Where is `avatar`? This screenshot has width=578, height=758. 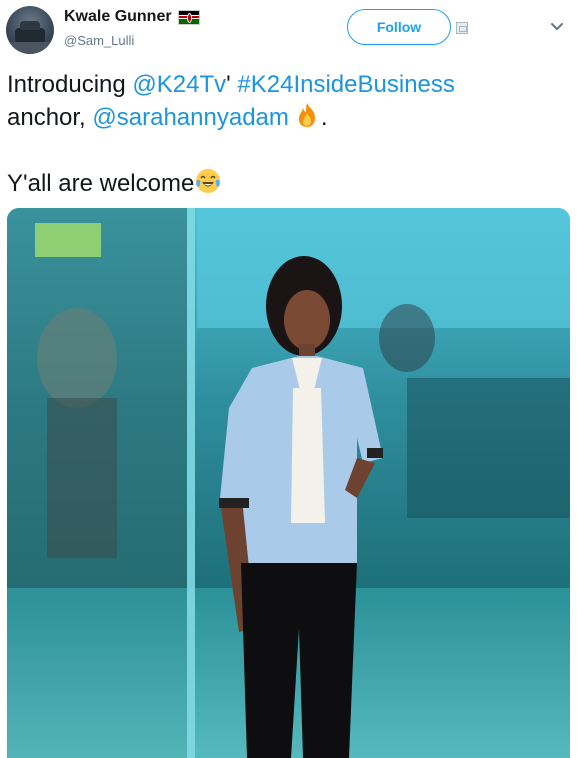 avatar is located at coordinates (30, 30).